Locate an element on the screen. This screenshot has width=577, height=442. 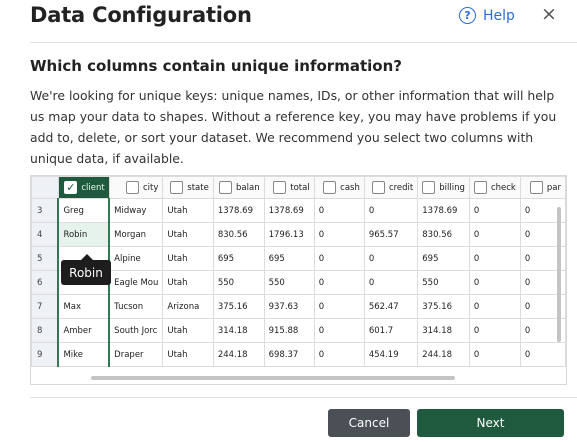
column-header-9: par is located at coordinates (542, 187).